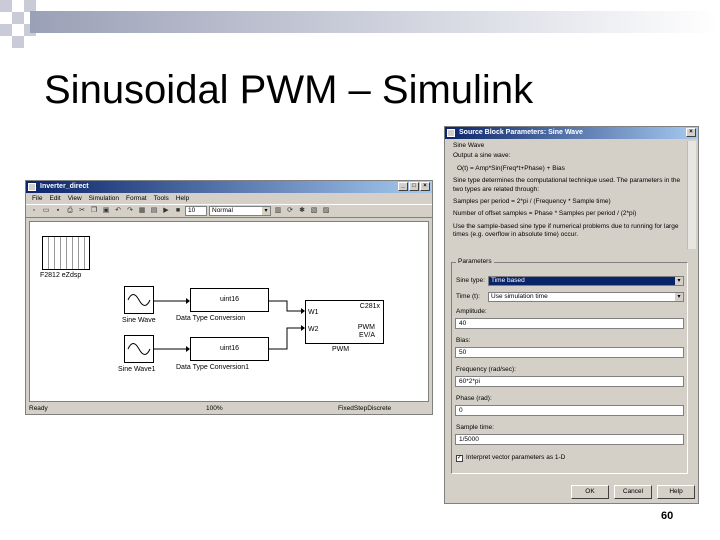 The height and width of the screenshot is (540, 720). I want to click on section-title: Sine Wave, so click(469, 145).